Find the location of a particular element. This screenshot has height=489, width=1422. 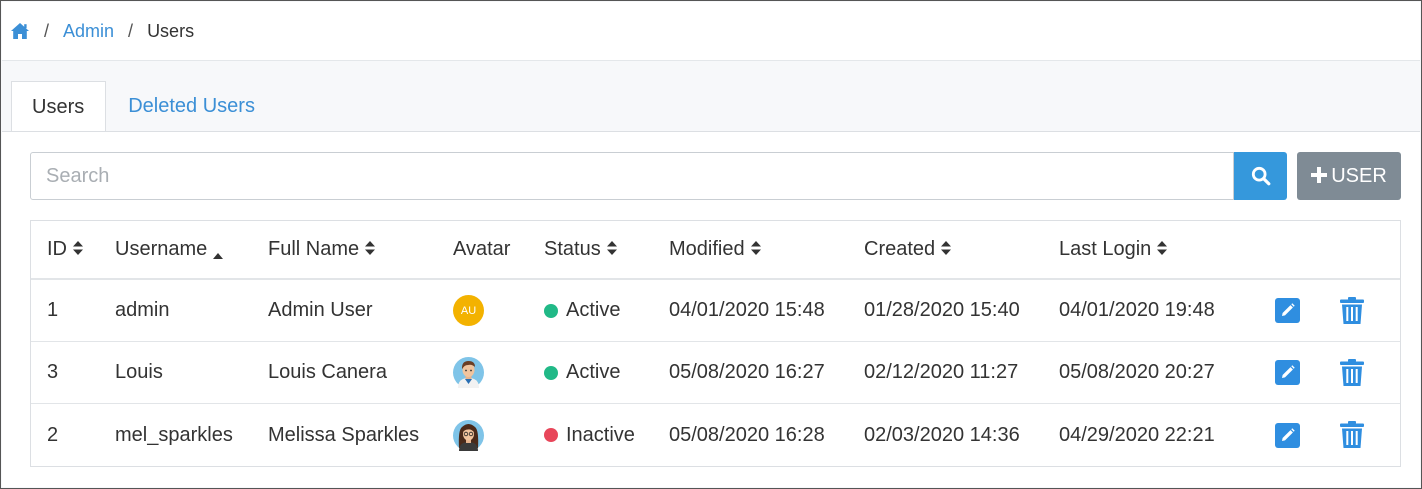

tab-deleted-users: Deleted Users is located at coordinates (191, 106).